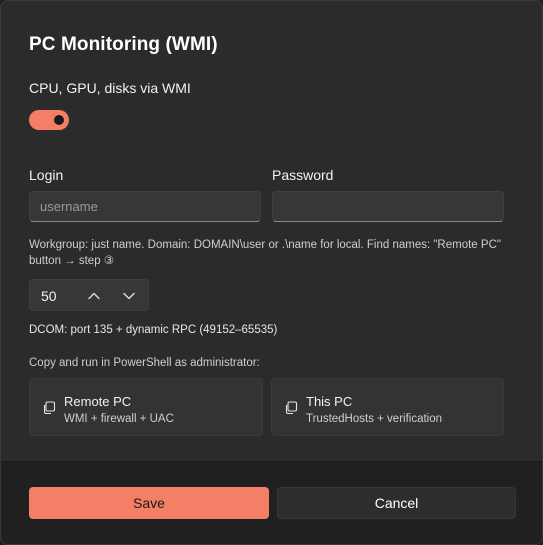 This screenshot has height=545, width=543. What do you see at coordinates (374, 419) in the screenshot?
I see `script-card-subtitle: TrustedHosts + verification` at bounding box center [374, 419].